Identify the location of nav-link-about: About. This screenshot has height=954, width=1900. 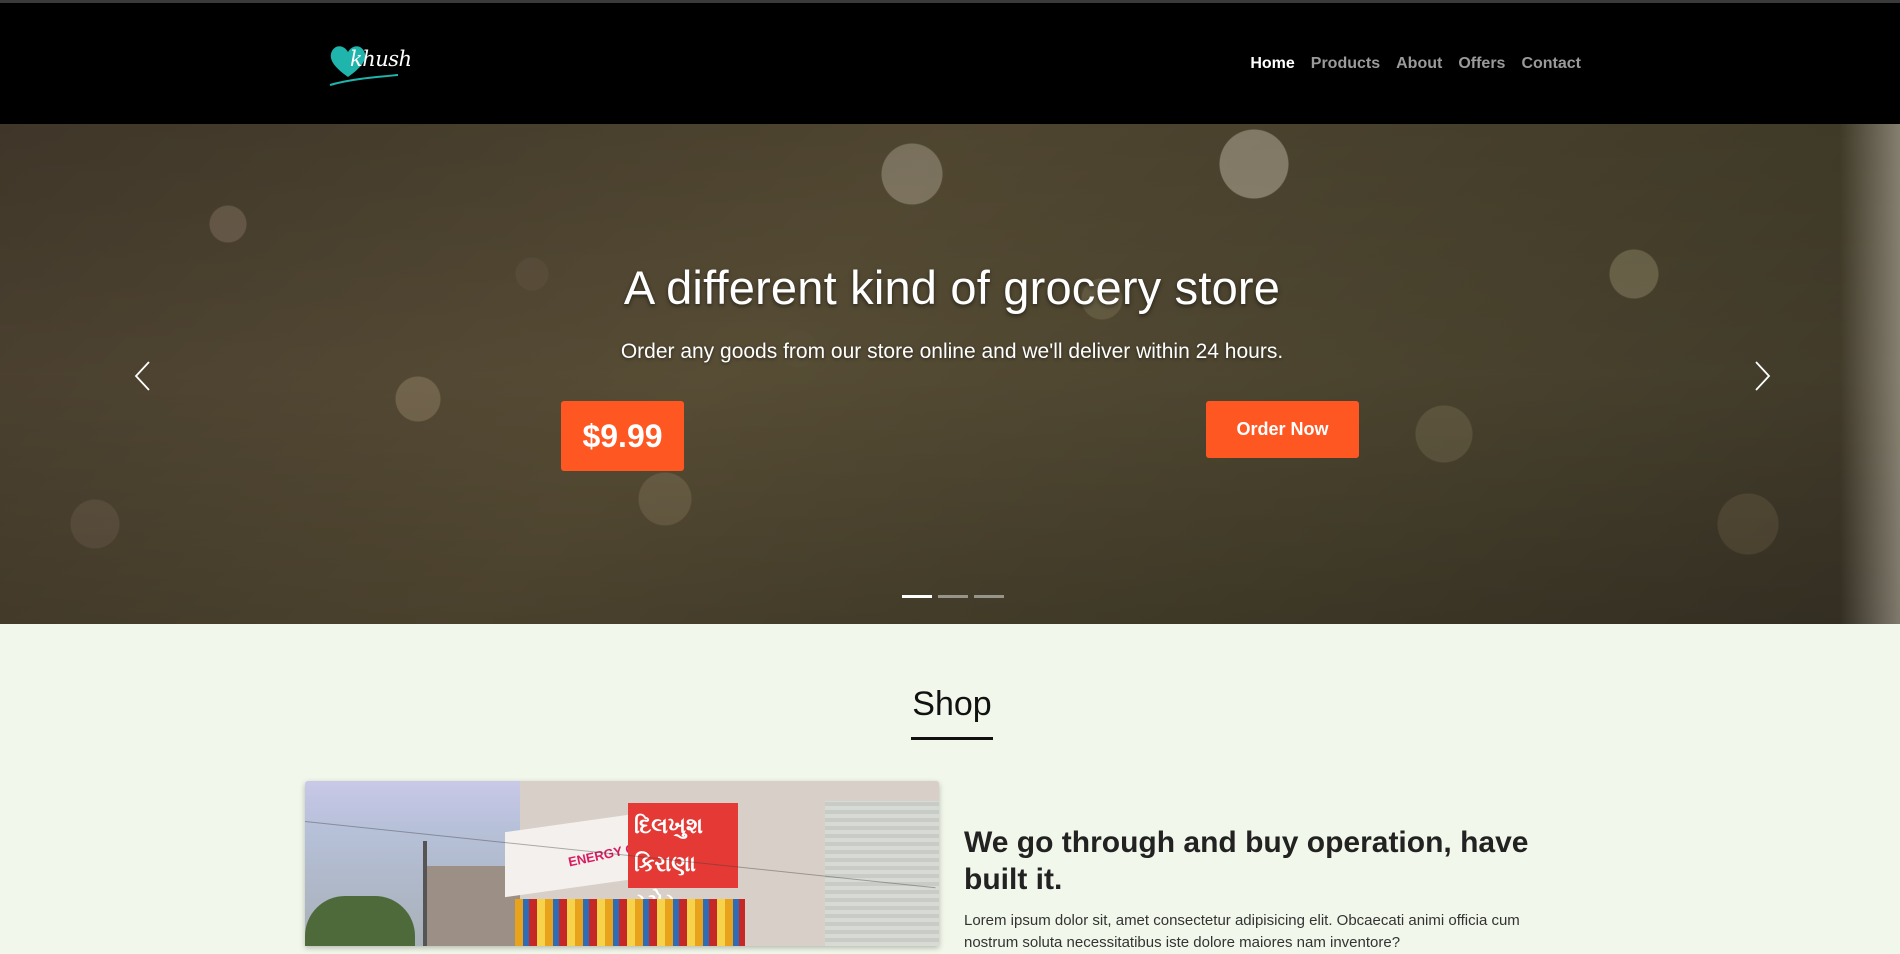
(1419, 63).